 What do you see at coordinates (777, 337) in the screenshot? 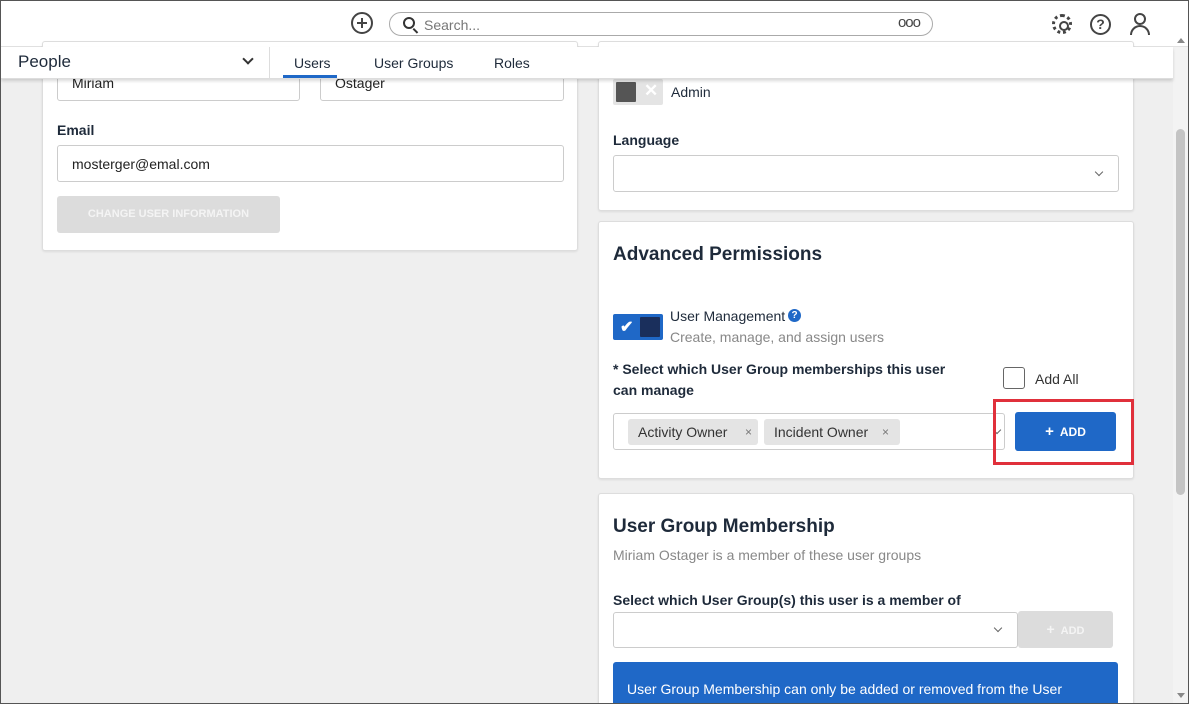
I see `user-management-description: Create, manage, and assign users` at bounding box center [777, 337].